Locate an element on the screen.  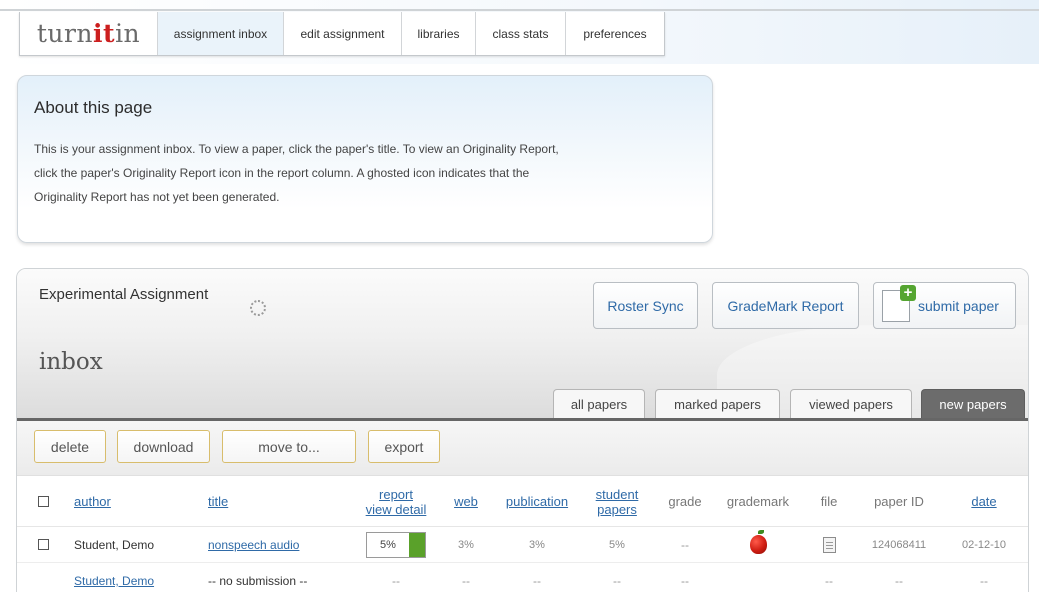
row-select-cell is located at coordinates (43, 544).